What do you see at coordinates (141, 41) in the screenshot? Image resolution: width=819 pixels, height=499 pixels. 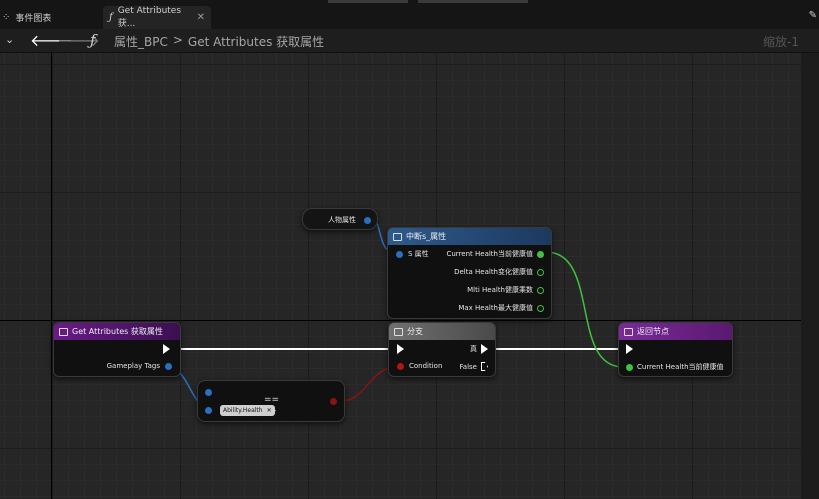 I see `breadcrumb-item: 属性_BPC` at bounding box center [141, 41].